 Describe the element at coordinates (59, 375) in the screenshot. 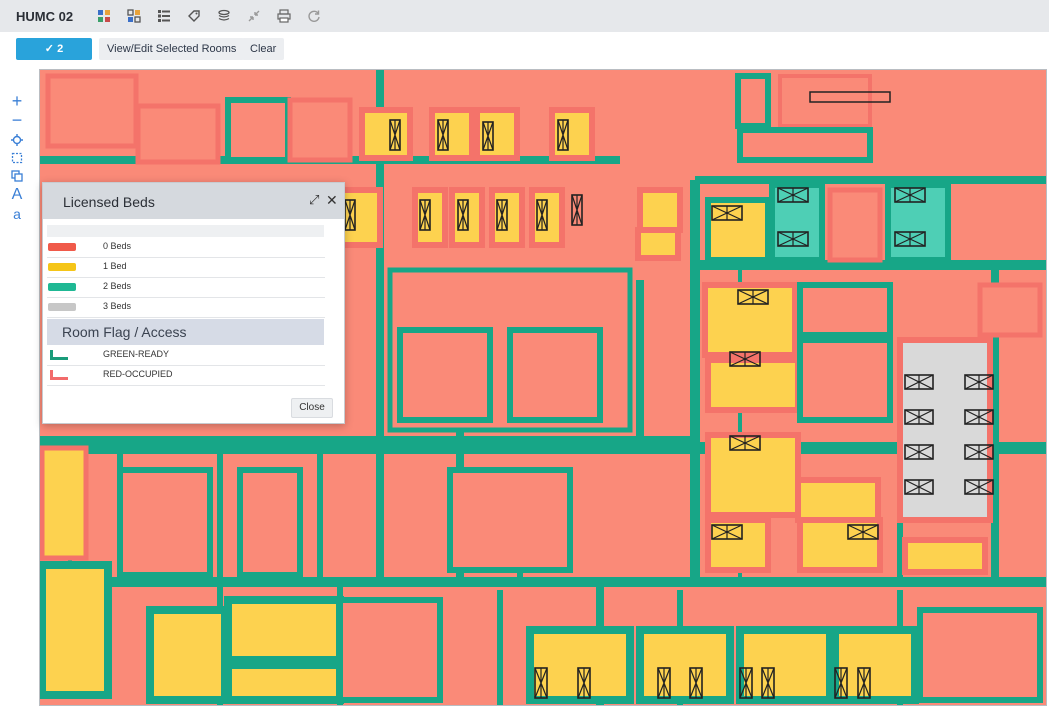

I see `red-flag-icon` at that location.